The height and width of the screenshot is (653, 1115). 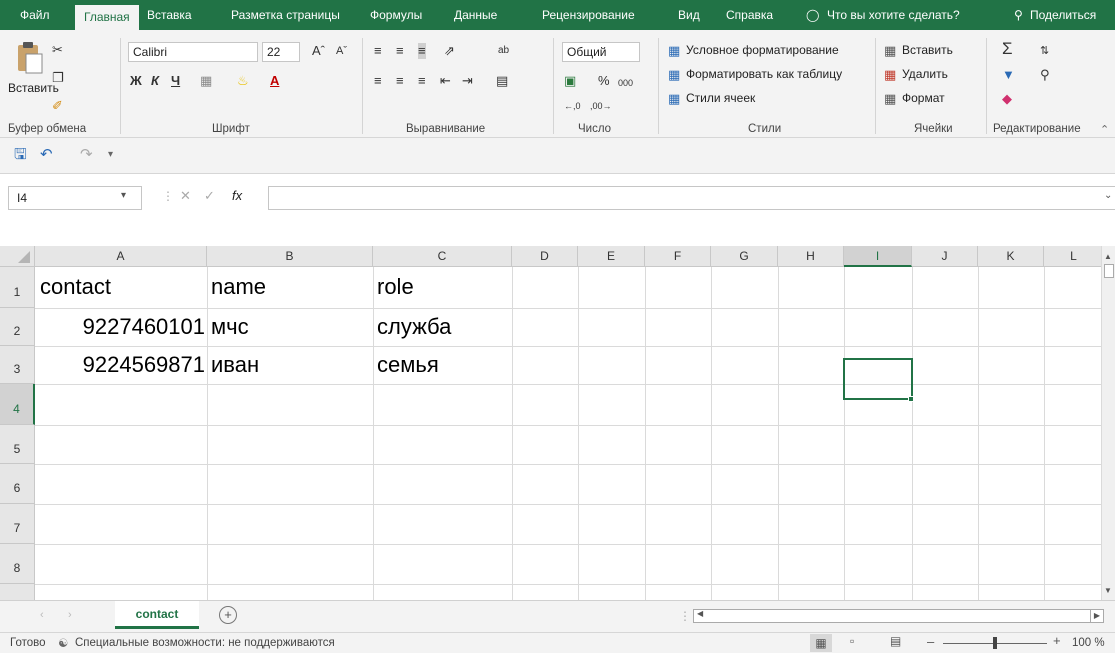 I want to click on scroll-left-icon: ◀, so click(x=700, y=613).